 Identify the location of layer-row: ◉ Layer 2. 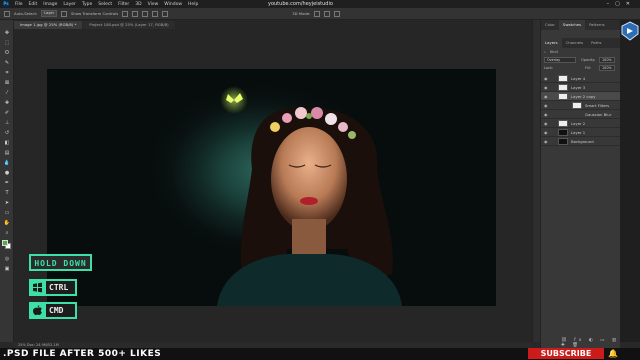
(581, 123).